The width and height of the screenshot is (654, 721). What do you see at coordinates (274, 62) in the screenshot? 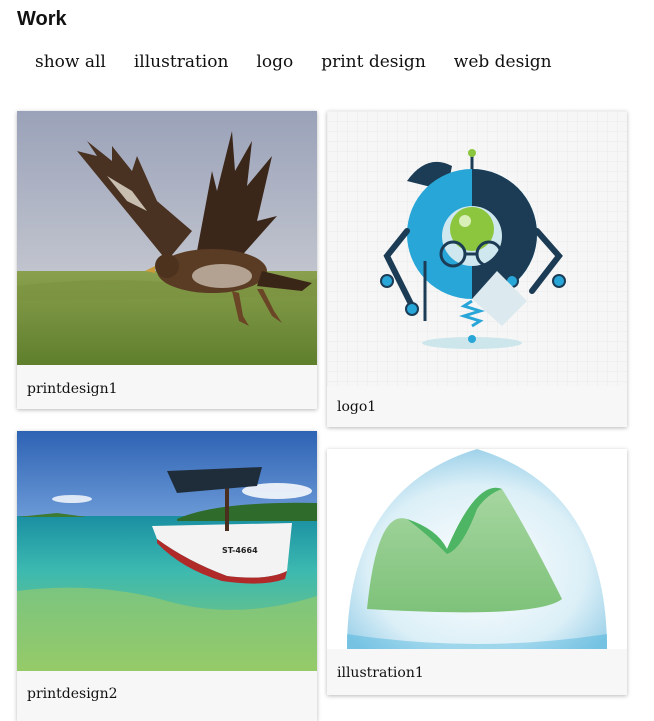
I see `filter-logo: logo` at bounding box center [274, 62].